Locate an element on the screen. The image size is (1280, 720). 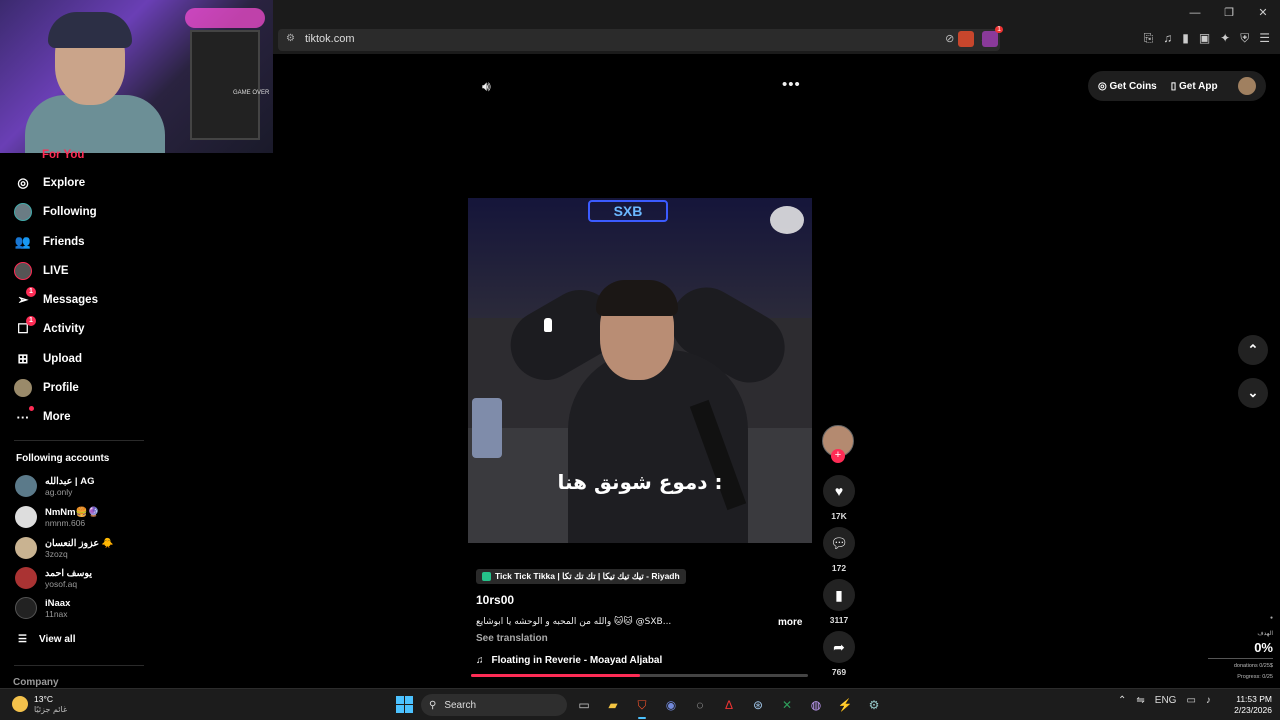
activity-icon: ☐ 1 is located at coordinates (25, 327).